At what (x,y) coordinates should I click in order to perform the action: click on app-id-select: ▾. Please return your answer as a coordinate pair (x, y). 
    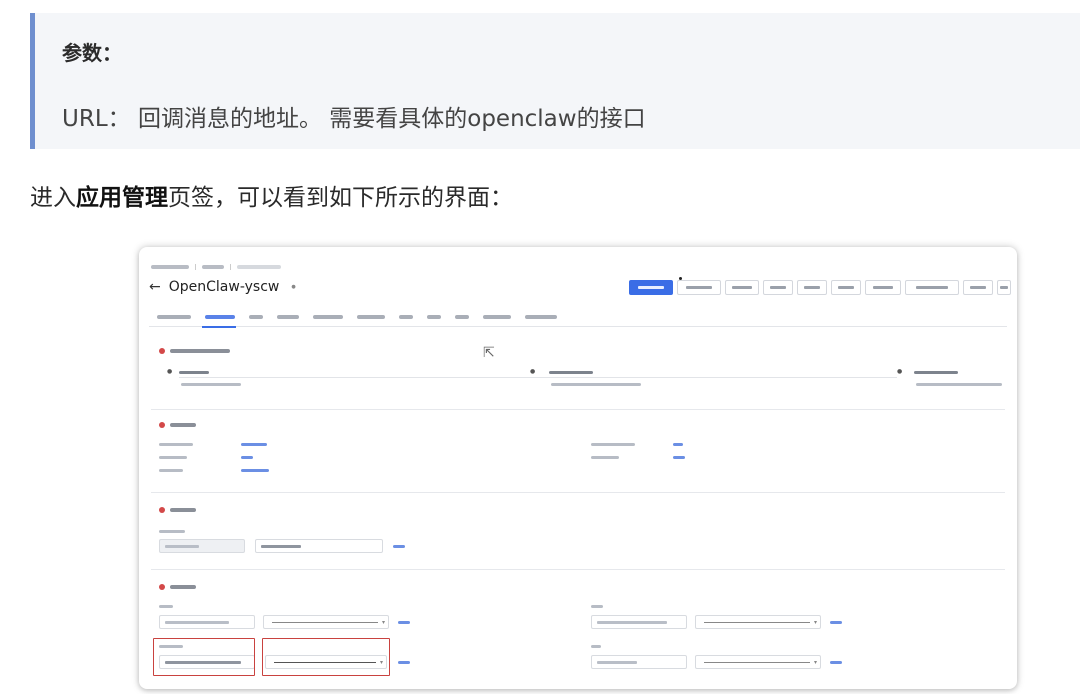
    Looking at the image, I should click on (758, 622).